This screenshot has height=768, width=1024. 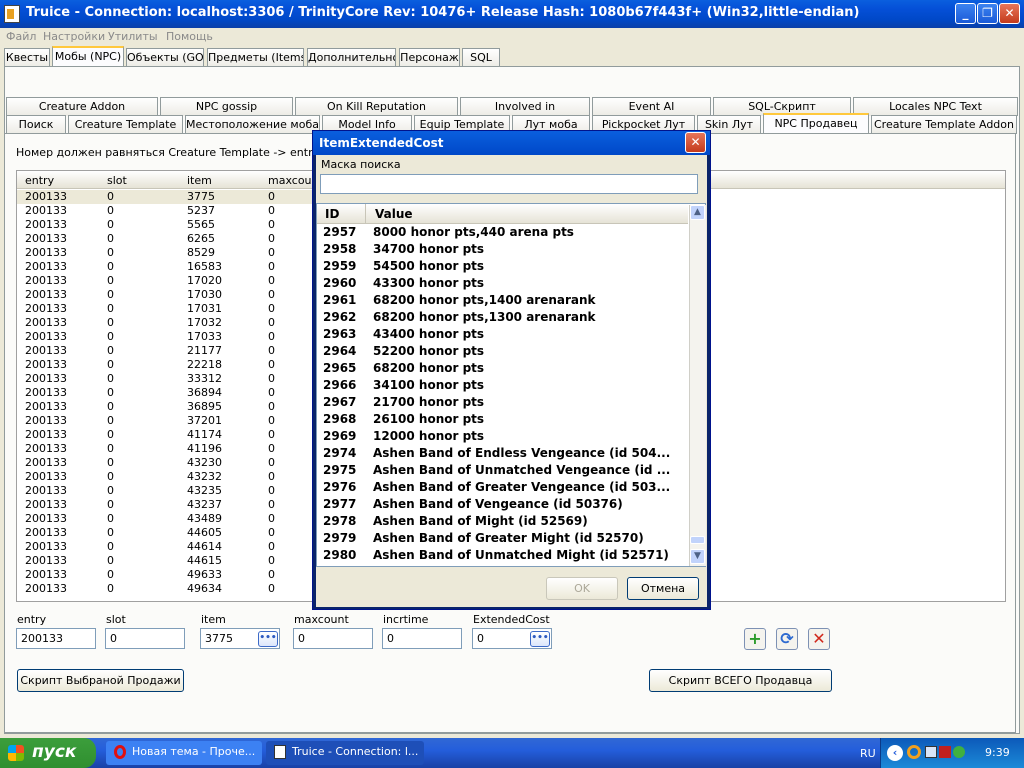 What do you see at coordinates (987, 13) in the screenshot?
I see `maximize-button: ❐` at bounding box center [987, 13].